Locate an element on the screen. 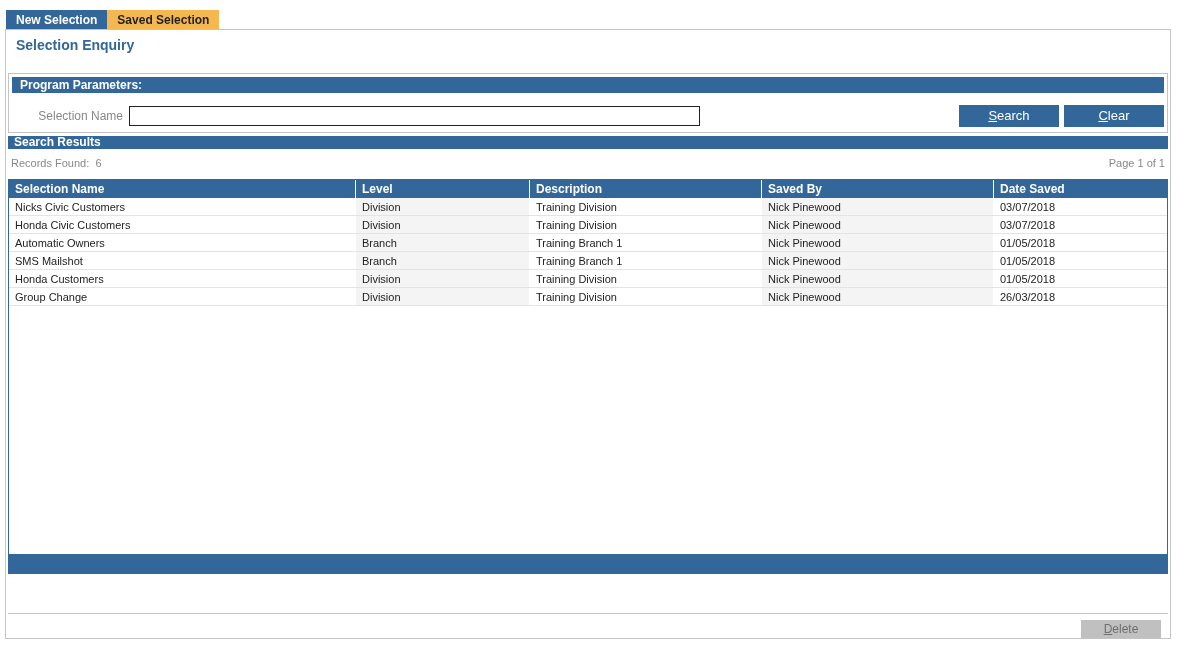 The width and height of the screenshot is (1178, 648). page-indicator: Page 1 of 1 is located at coordinates (1136, 164).